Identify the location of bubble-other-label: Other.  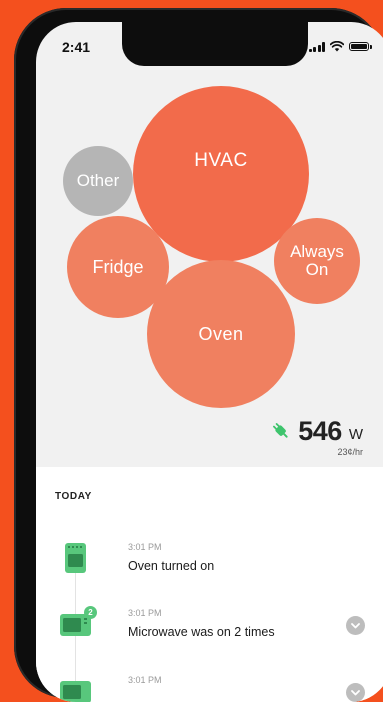
(98, 181).